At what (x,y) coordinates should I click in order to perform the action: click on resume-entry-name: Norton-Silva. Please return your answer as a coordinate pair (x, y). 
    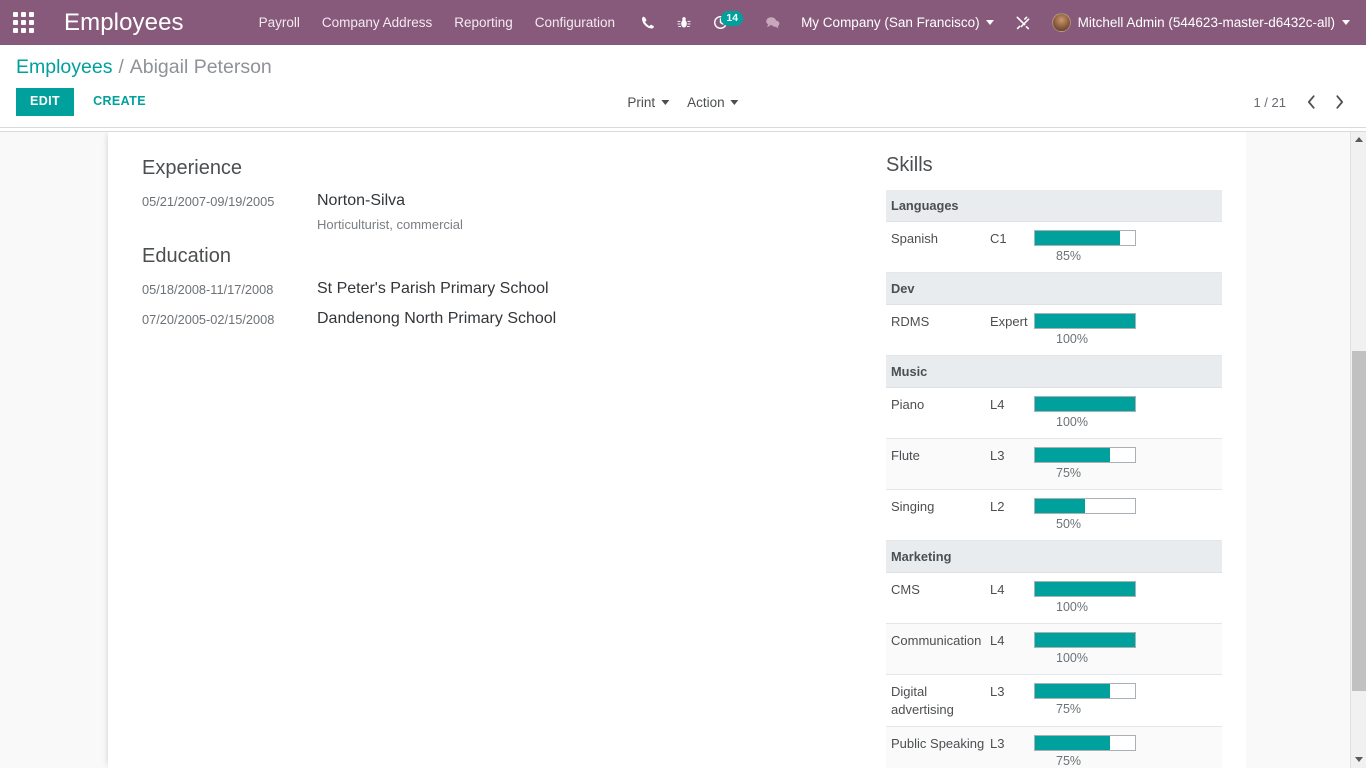
    Looking at the image, I should click on (361, 200).